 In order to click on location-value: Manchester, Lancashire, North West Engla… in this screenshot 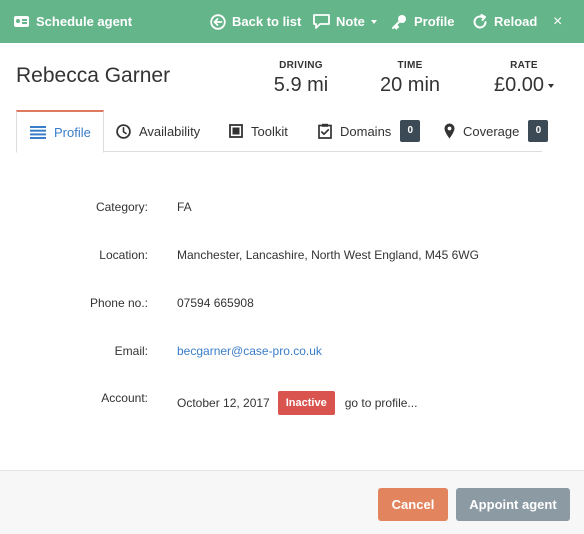, I will do `click(328, 255)`.